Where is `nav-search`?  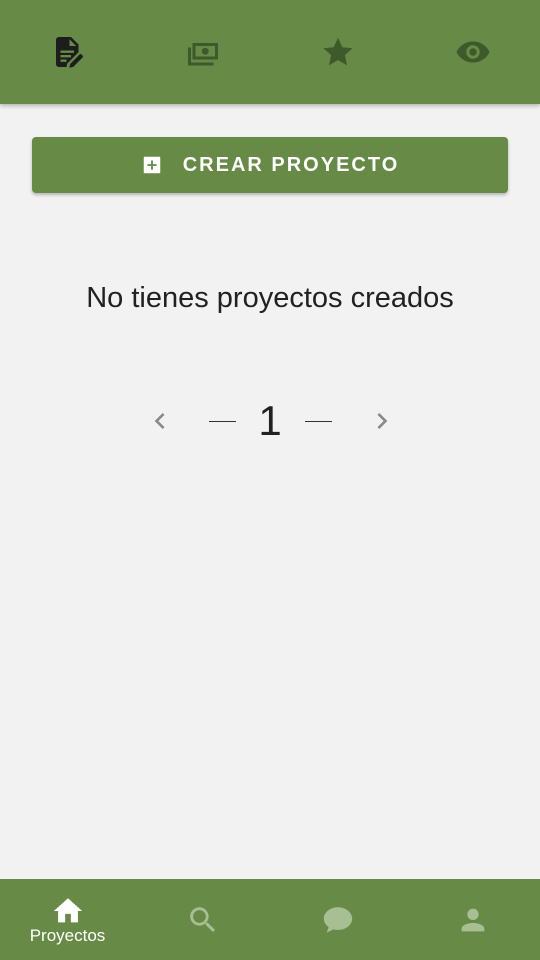 nav-search is located at coordinates (202, 919).